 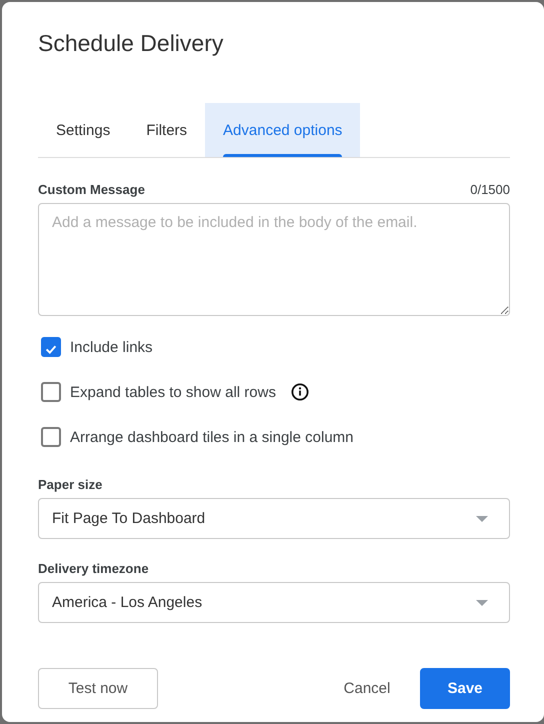 What do you see at coordinates (274, 259) in the screenshot?
I see `message-field: Add a message to be included in the body of the email.` at bounding box center [274, 259].